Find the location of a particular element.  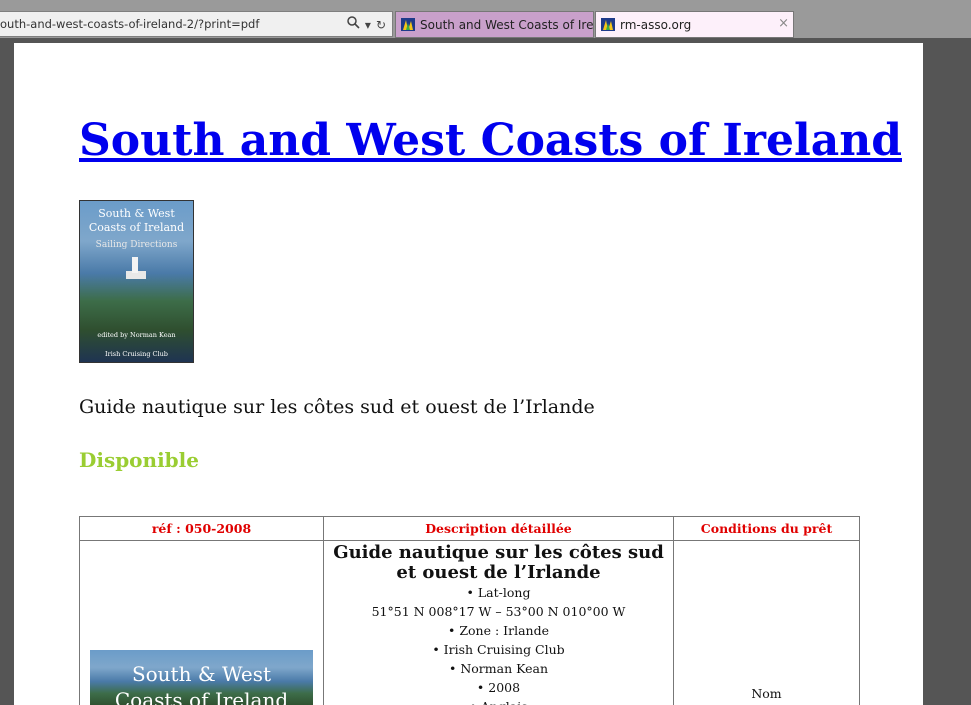

refresh-icon: ↻ is located at coordinates (381, 25).